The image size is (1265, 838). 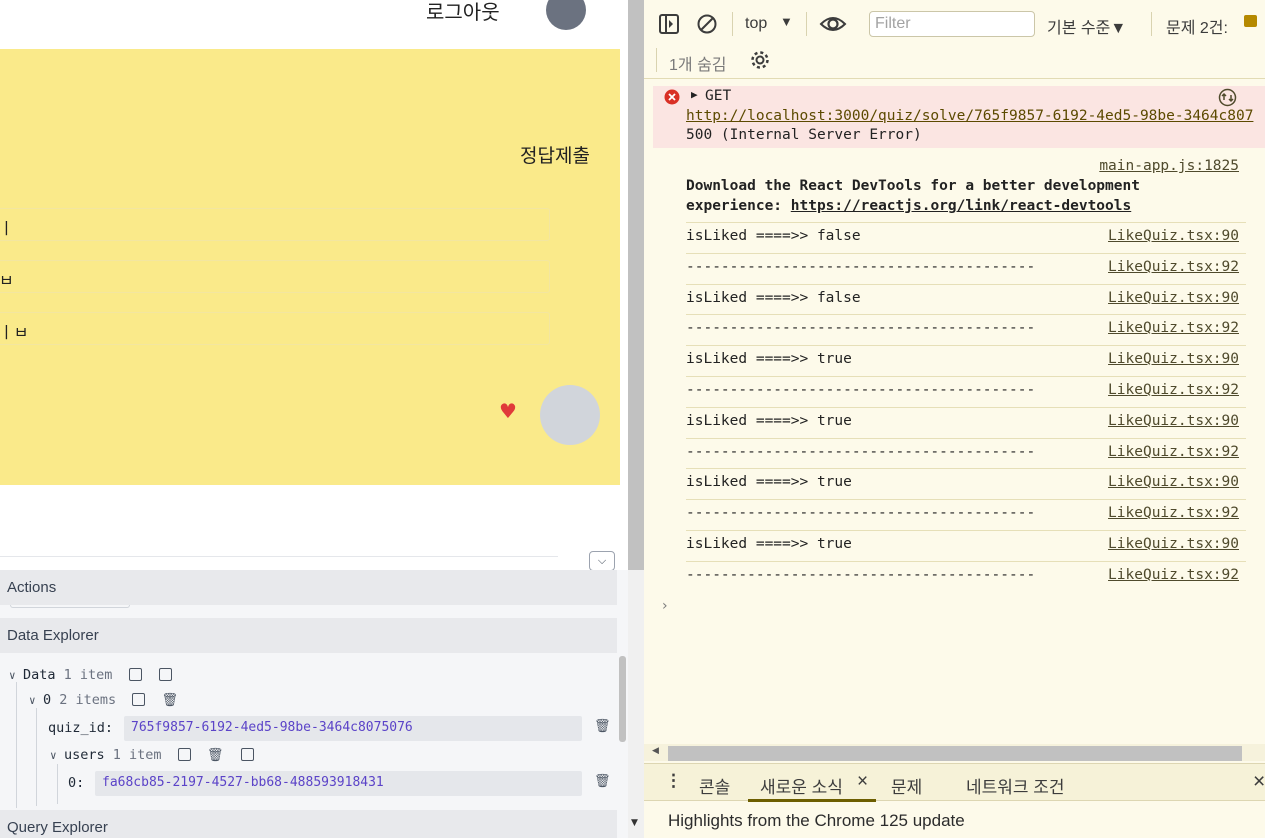 I want to click on logout-button: 로그아웃, so click(x=463, y=12).